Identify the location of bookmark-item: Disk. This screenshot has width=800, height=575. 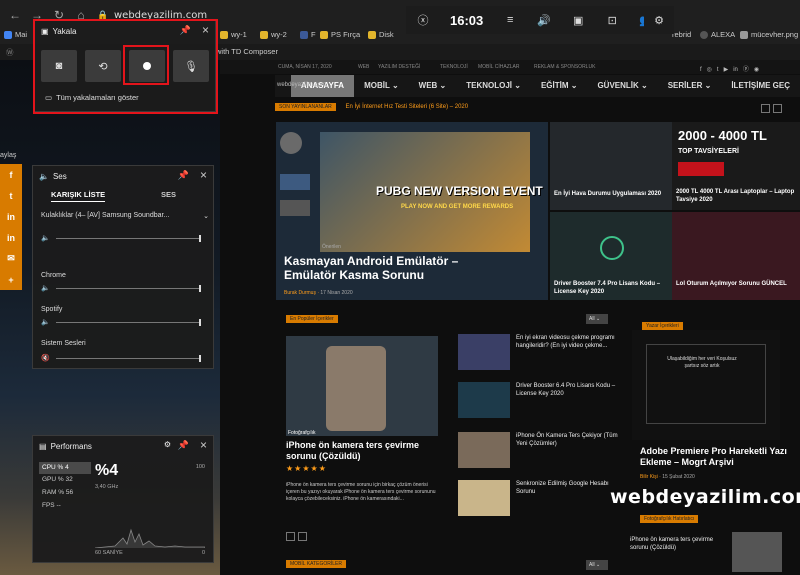
(381, 34).